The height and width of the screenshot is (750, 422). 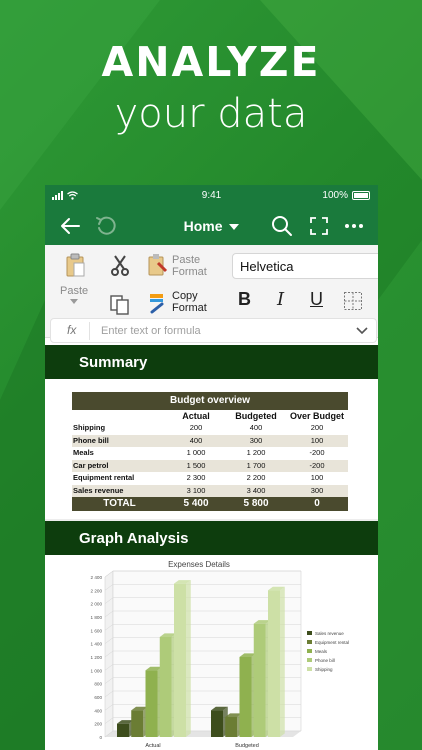 What do you see at coordinates (158, 265) in the screenshot?
I see `paste-format-icon` at bounding box center [158, 265].